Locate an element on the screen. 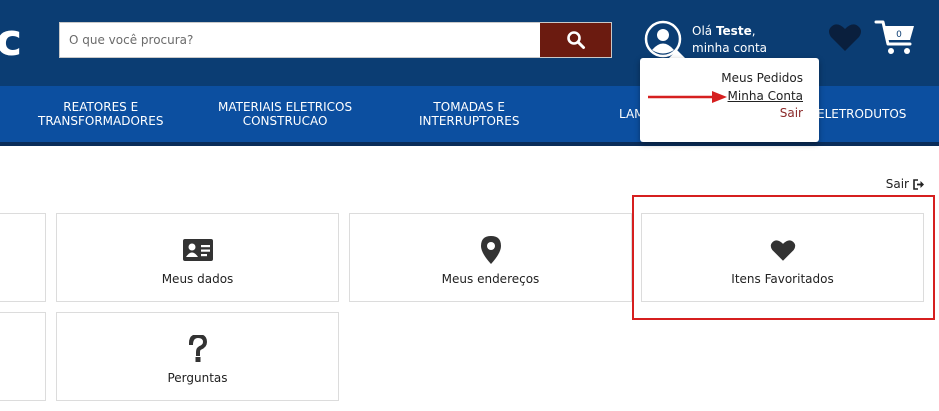  nav-divider is located at coordinates (469, 144).